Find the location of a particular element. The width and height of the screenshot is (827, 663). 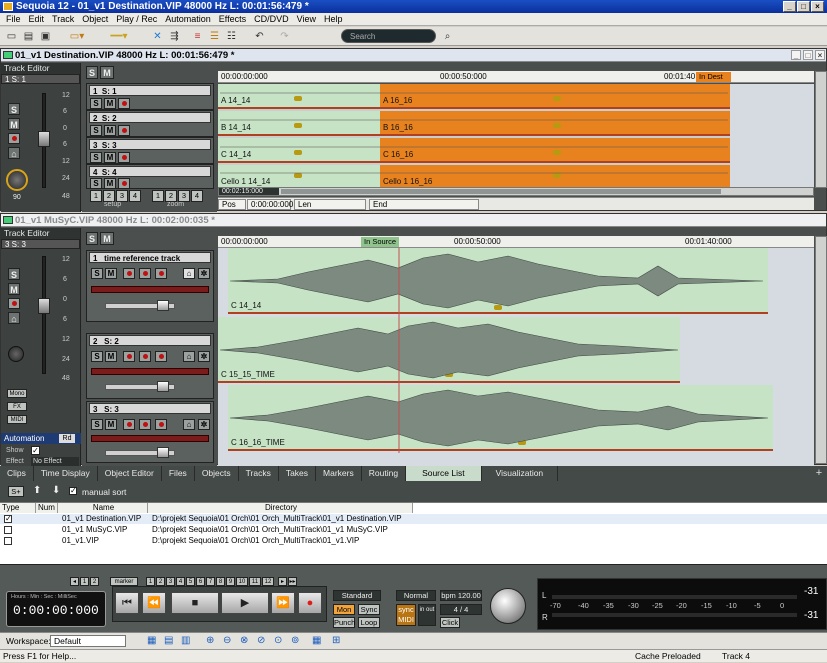

tab-takes: Takes is located at coordinates (298, 473).